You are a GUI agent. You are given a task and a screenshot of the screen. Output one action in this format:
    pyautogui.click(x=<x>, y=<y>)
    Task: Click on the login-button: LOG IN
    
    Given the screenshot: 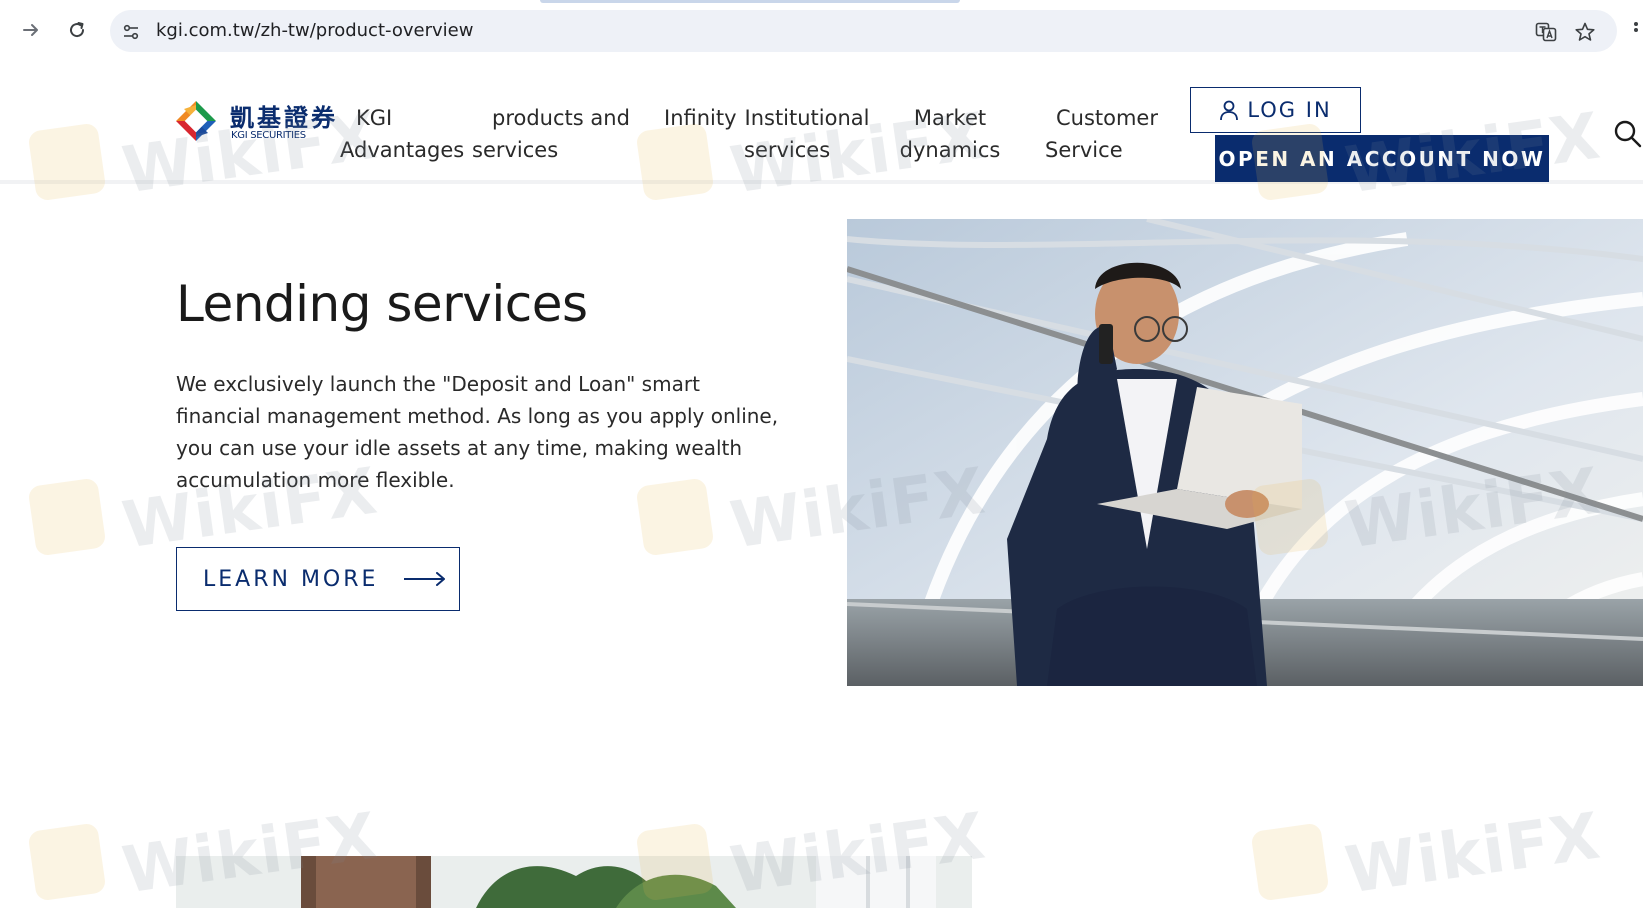 What is the action you would take?
    pyautogui.click(x=1275, y=110)
    